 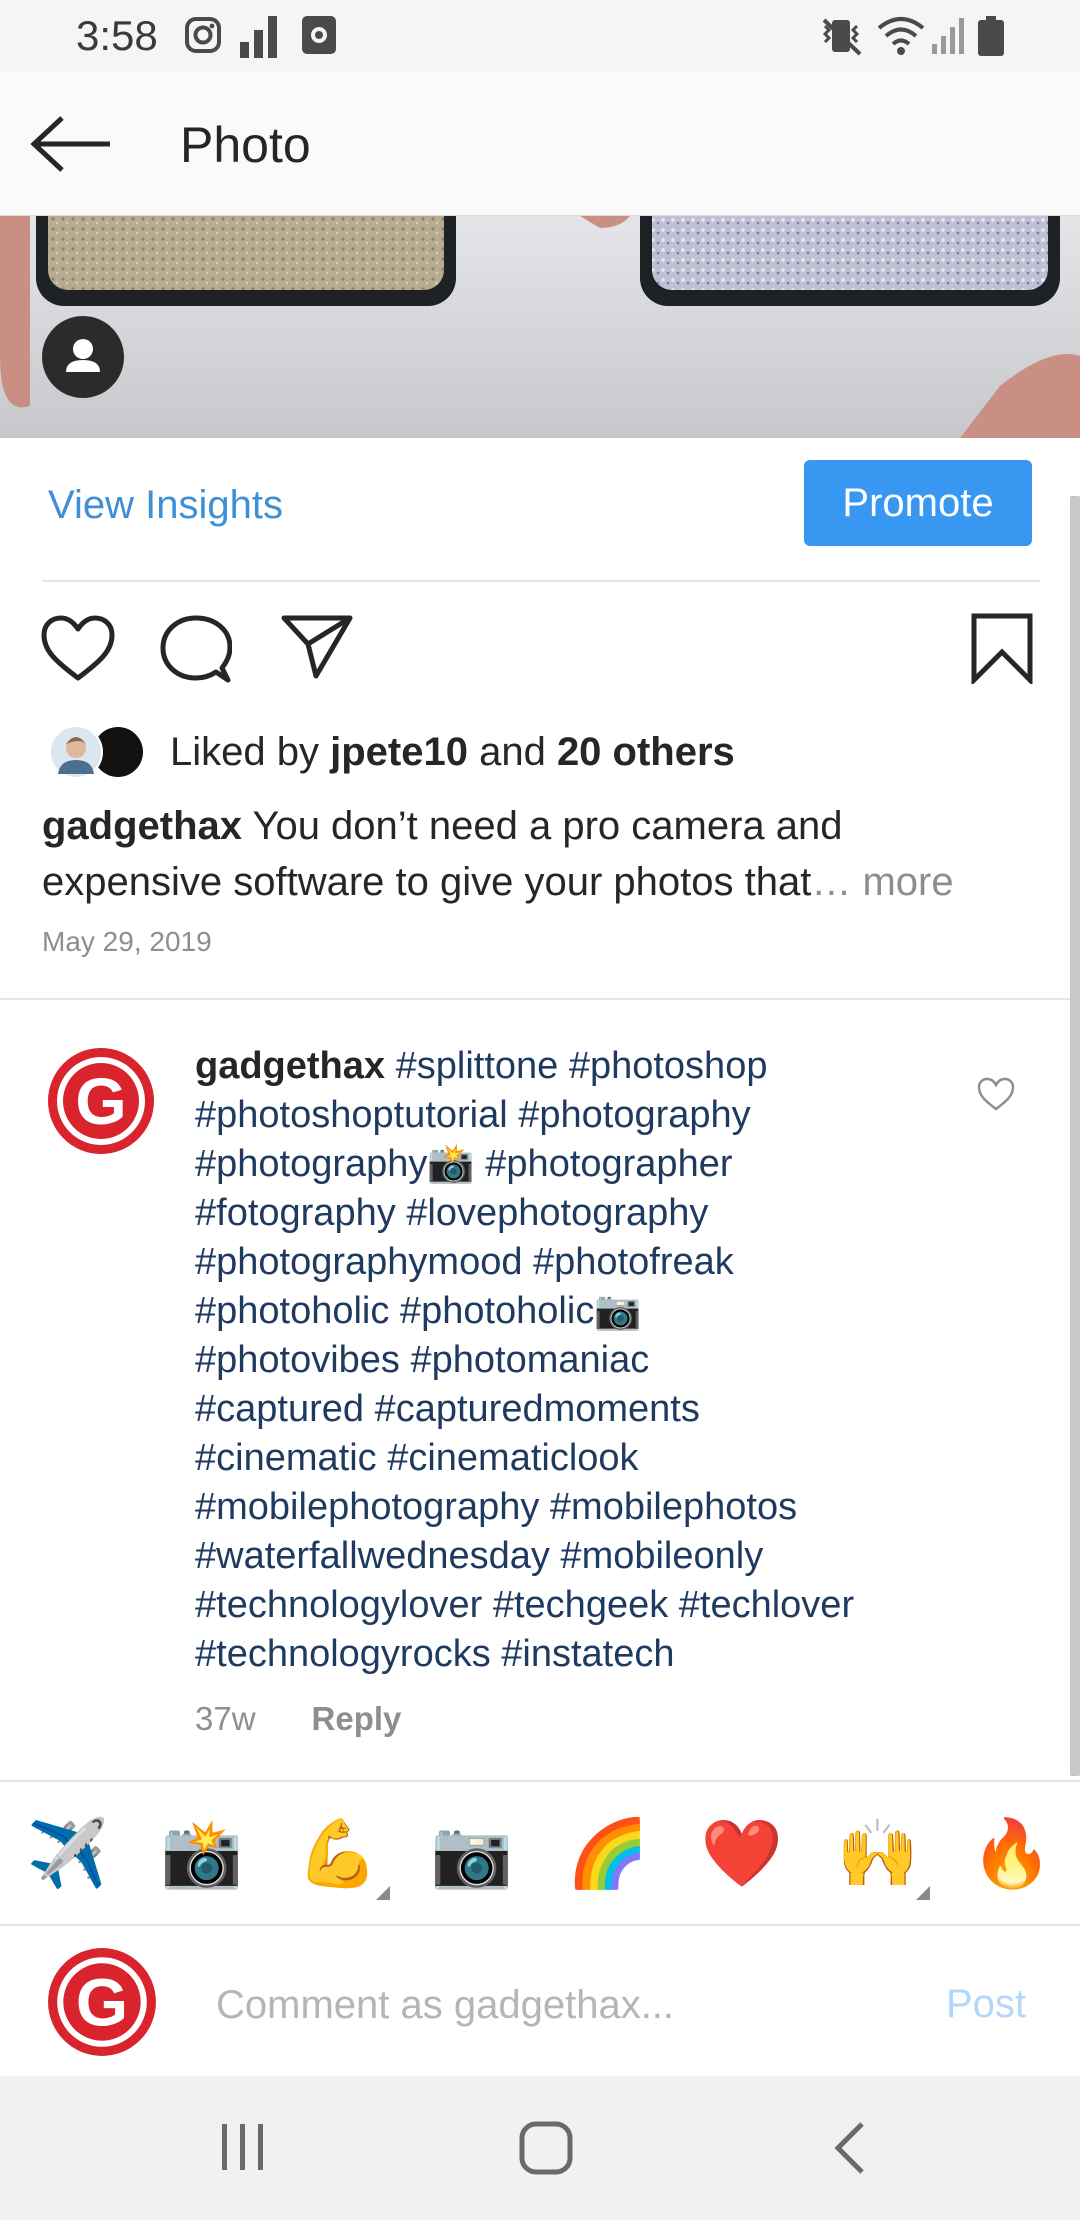 I want to click on comment-username: gadgethax, so click(x=290, y=1066).